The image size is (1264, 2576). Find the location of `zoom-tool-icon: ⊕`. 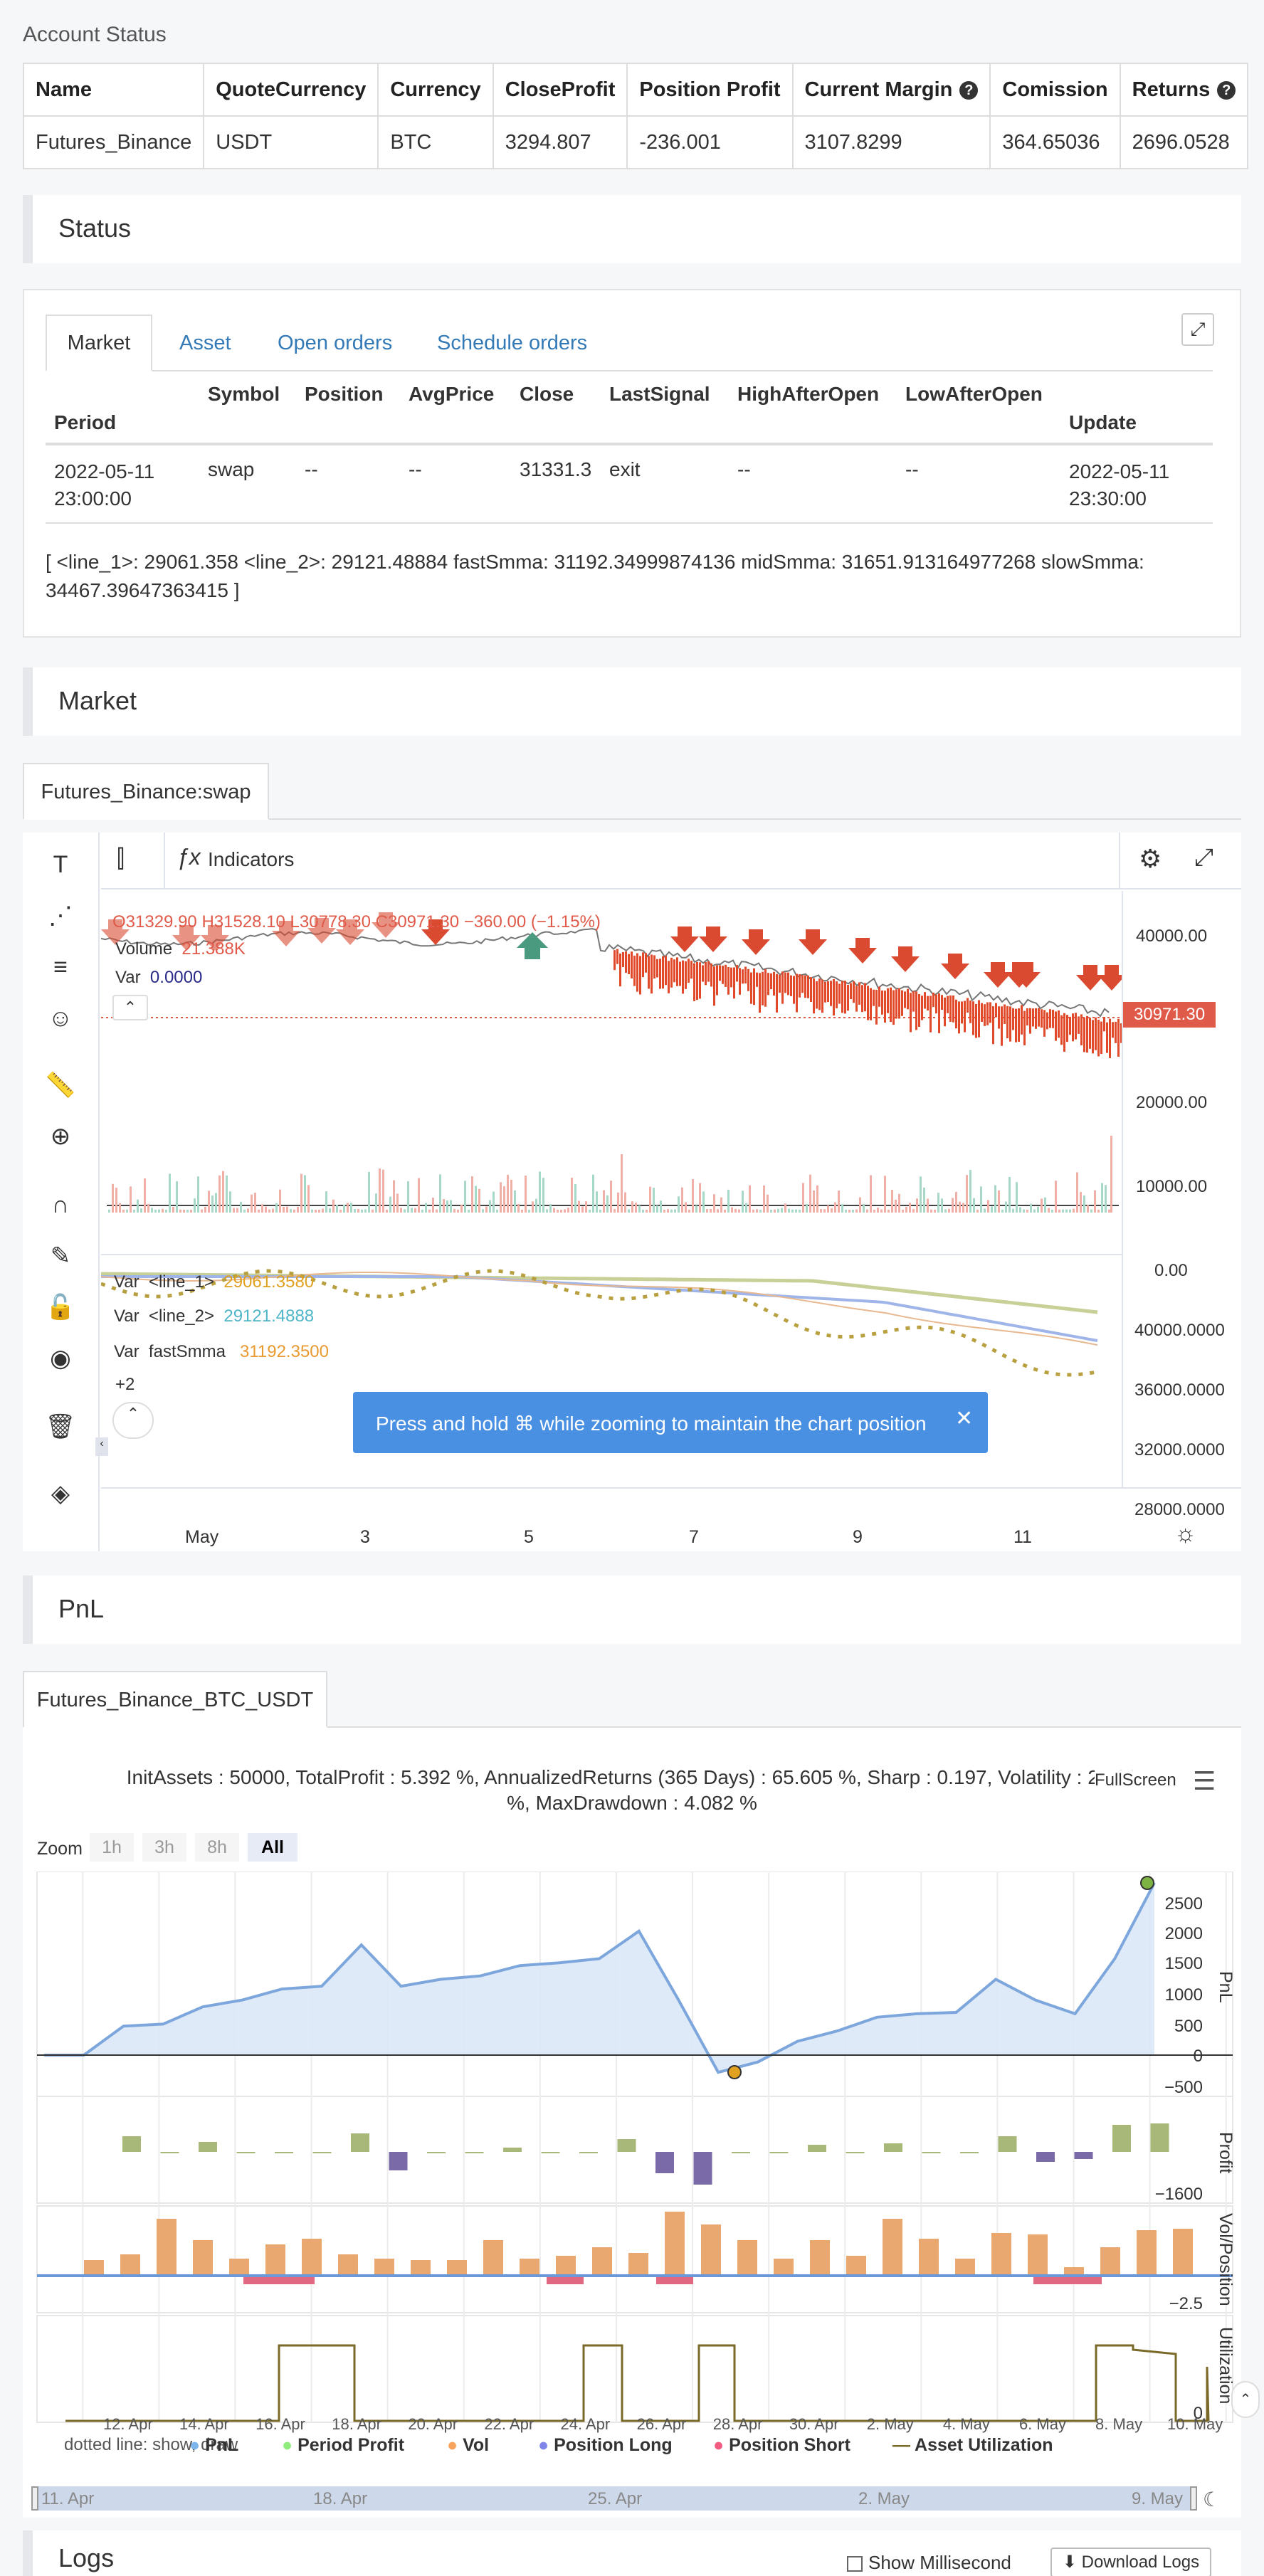

zoom-tool-icon: ⊕ is located at coordinates (60, 1136).